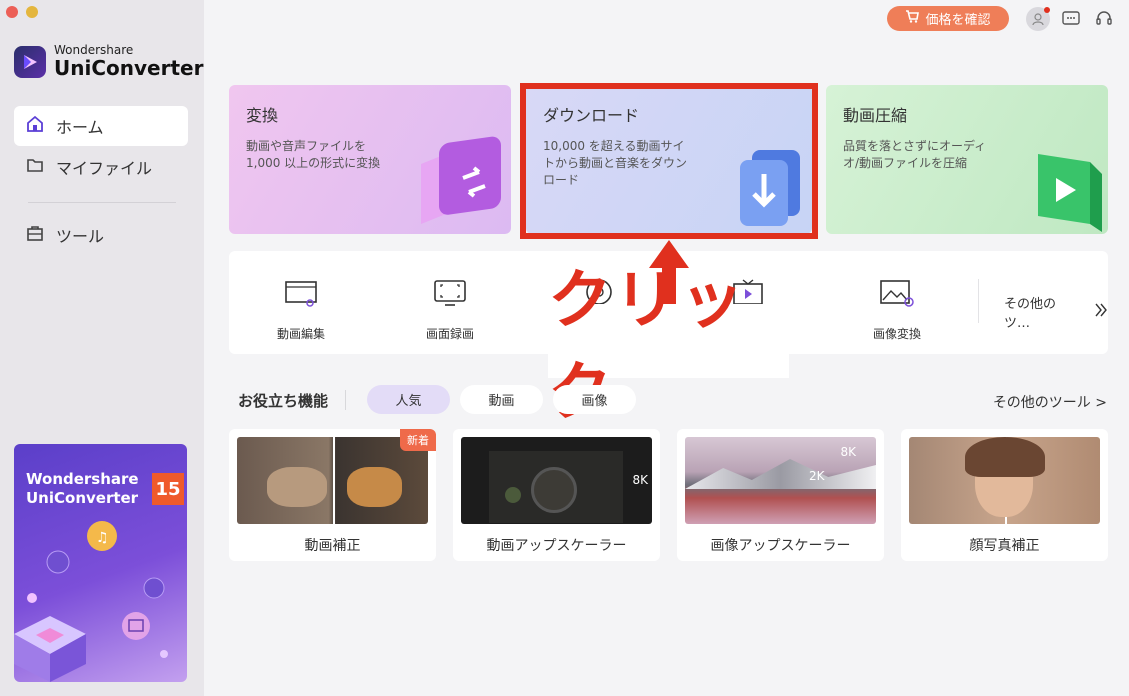 This screenshot has width=1129, height=696. What do you see at coordinates (780, 546) in the screenshot?
I see `tile-label: 画像アップスケーラー` at bounding box center [780, 546].